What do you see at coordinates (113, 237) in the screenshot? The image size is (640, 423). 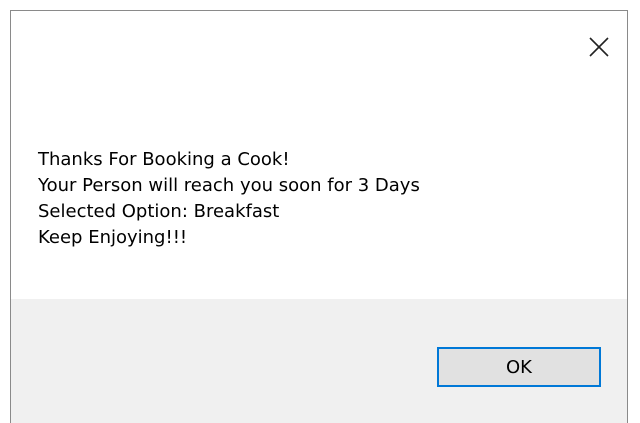 I see `message-line: Keep Enjoying!!!` at bounding box center [113, 237].